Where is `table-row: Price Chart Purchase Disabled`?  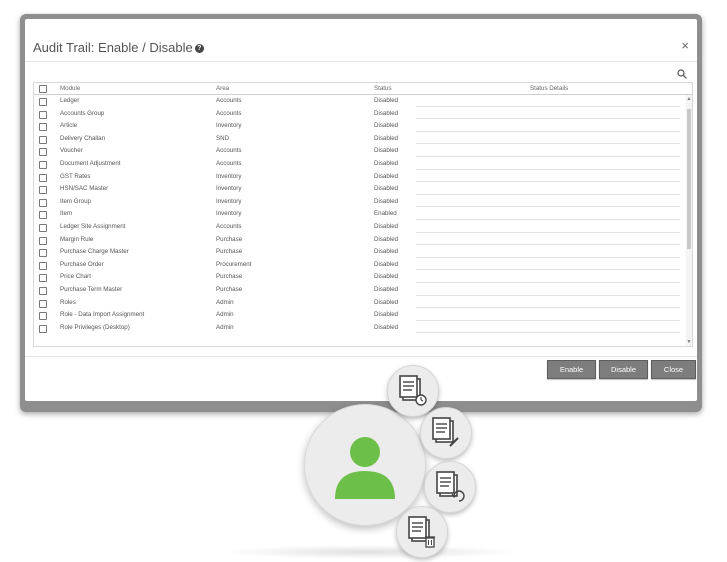 table-row: Price Chart Purchase Disabled is located at coordinates (363, 277).